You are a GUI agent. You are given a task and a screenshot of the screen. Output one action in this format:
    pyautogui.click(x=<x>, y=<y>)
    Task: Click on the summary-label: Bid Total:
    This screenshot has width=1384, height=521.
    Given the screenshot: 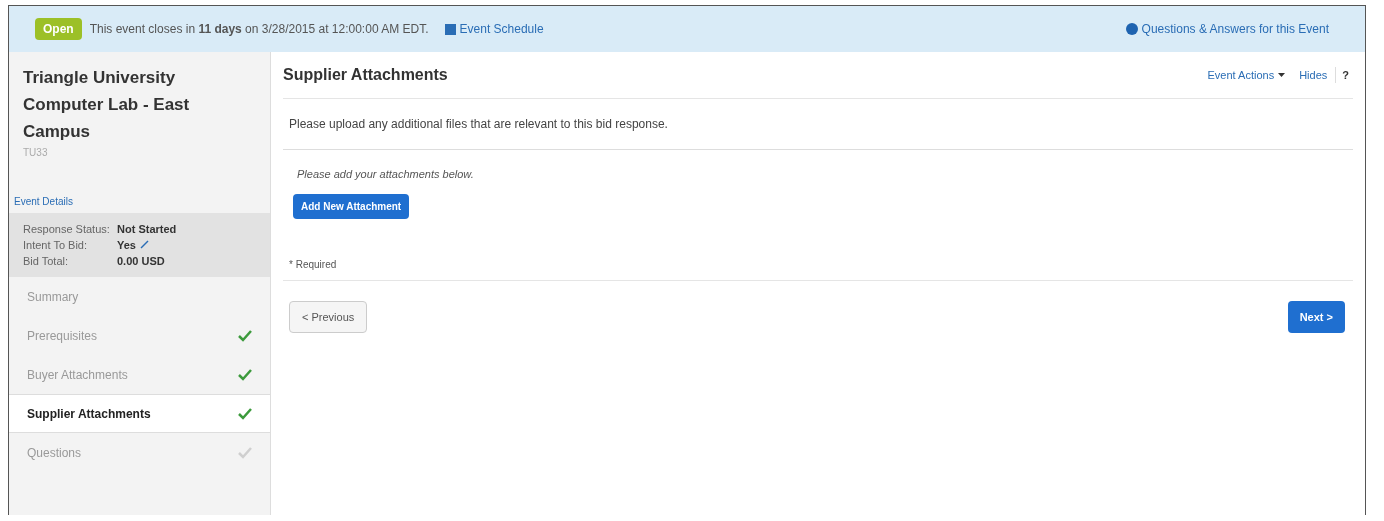 What is the action you would take?
    pyautogui.click(x=46, y=261)
    